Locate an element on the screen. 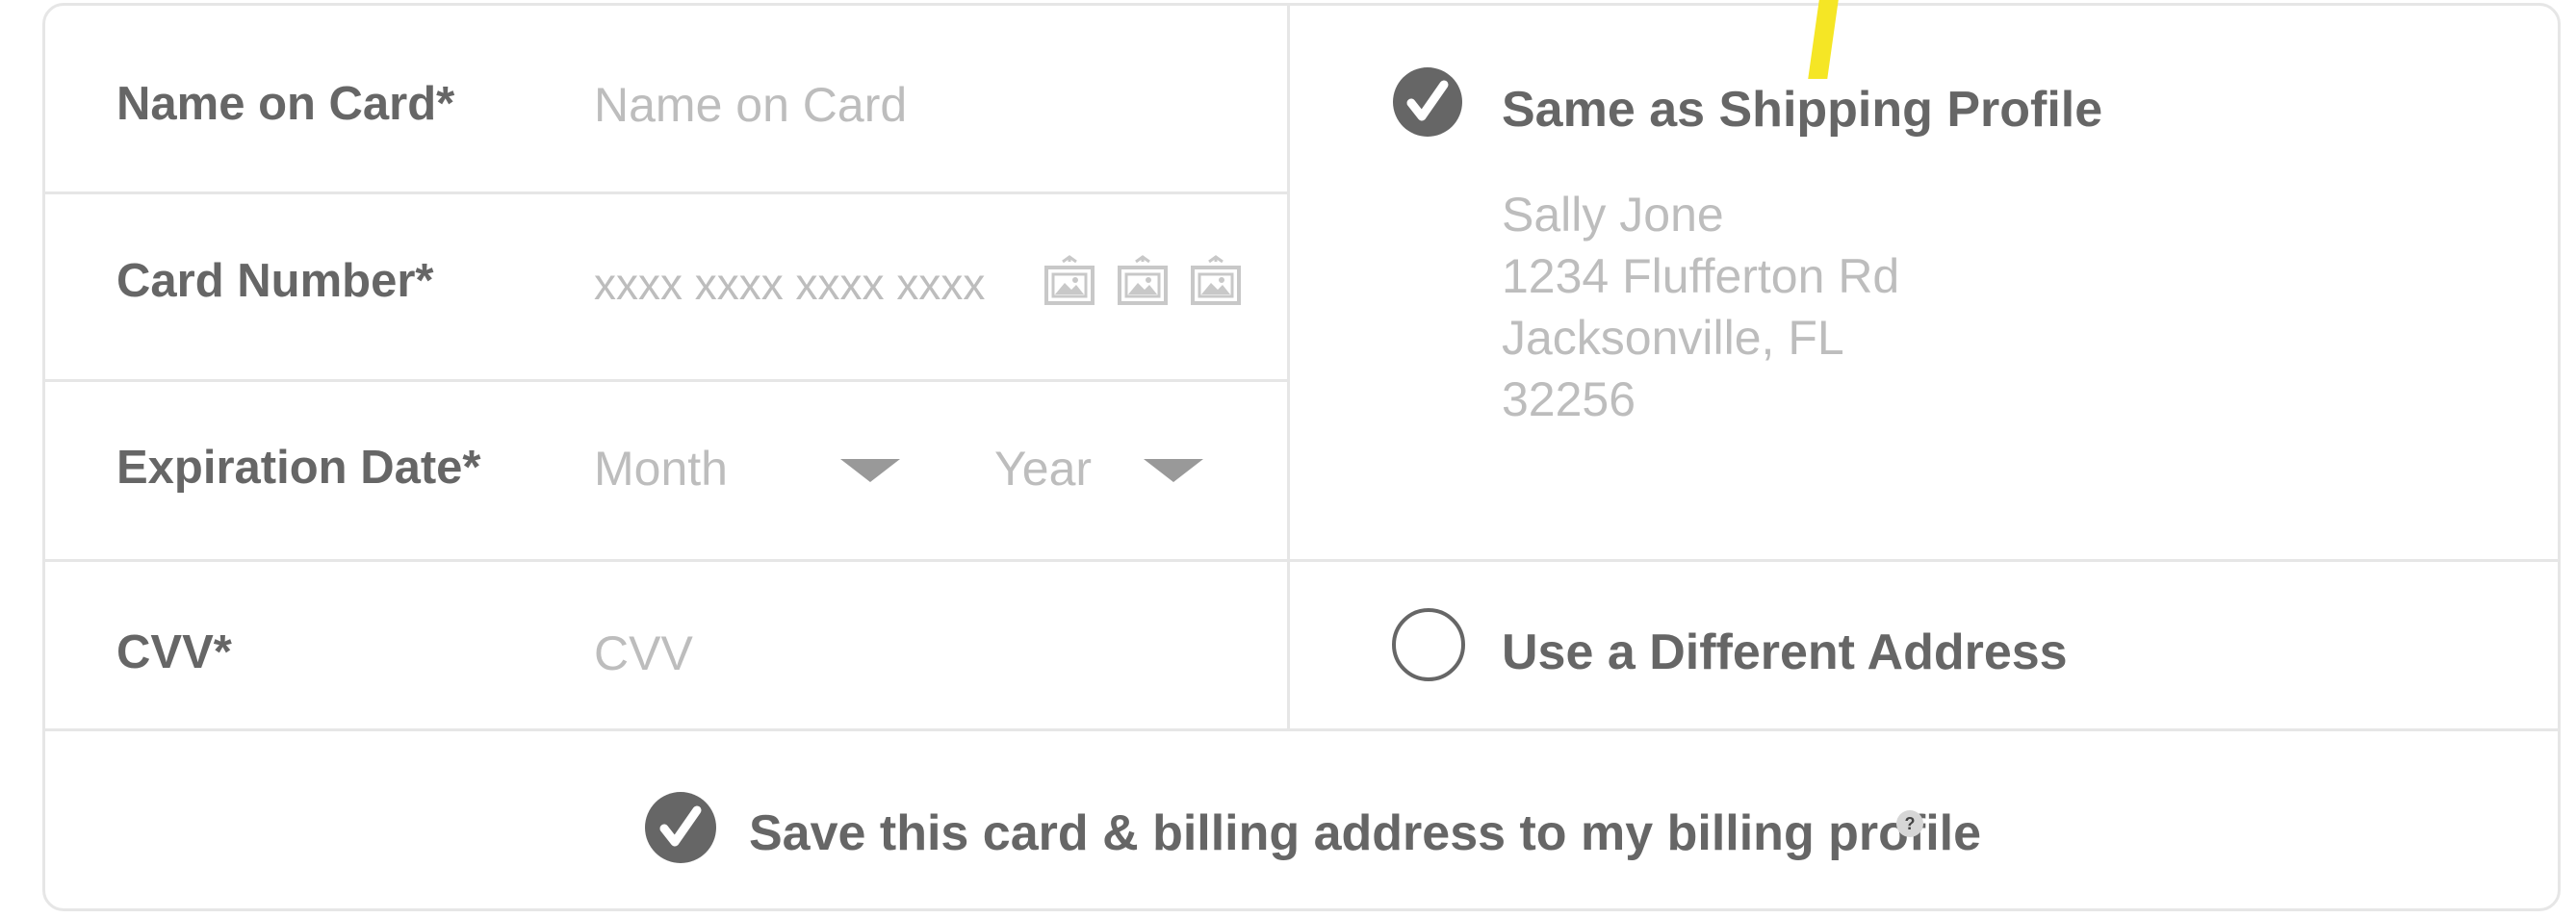 This screenshot has height=918, width=2576. same-as-shipping-option: Same as Shipping Profile is located at coordinates (1744, 105).